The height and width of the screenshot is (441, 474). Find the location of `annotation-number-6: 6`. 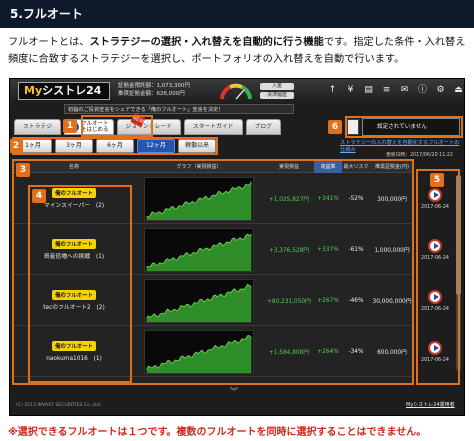

annotation-number-6: 6 is located at coordinates (335, 127).